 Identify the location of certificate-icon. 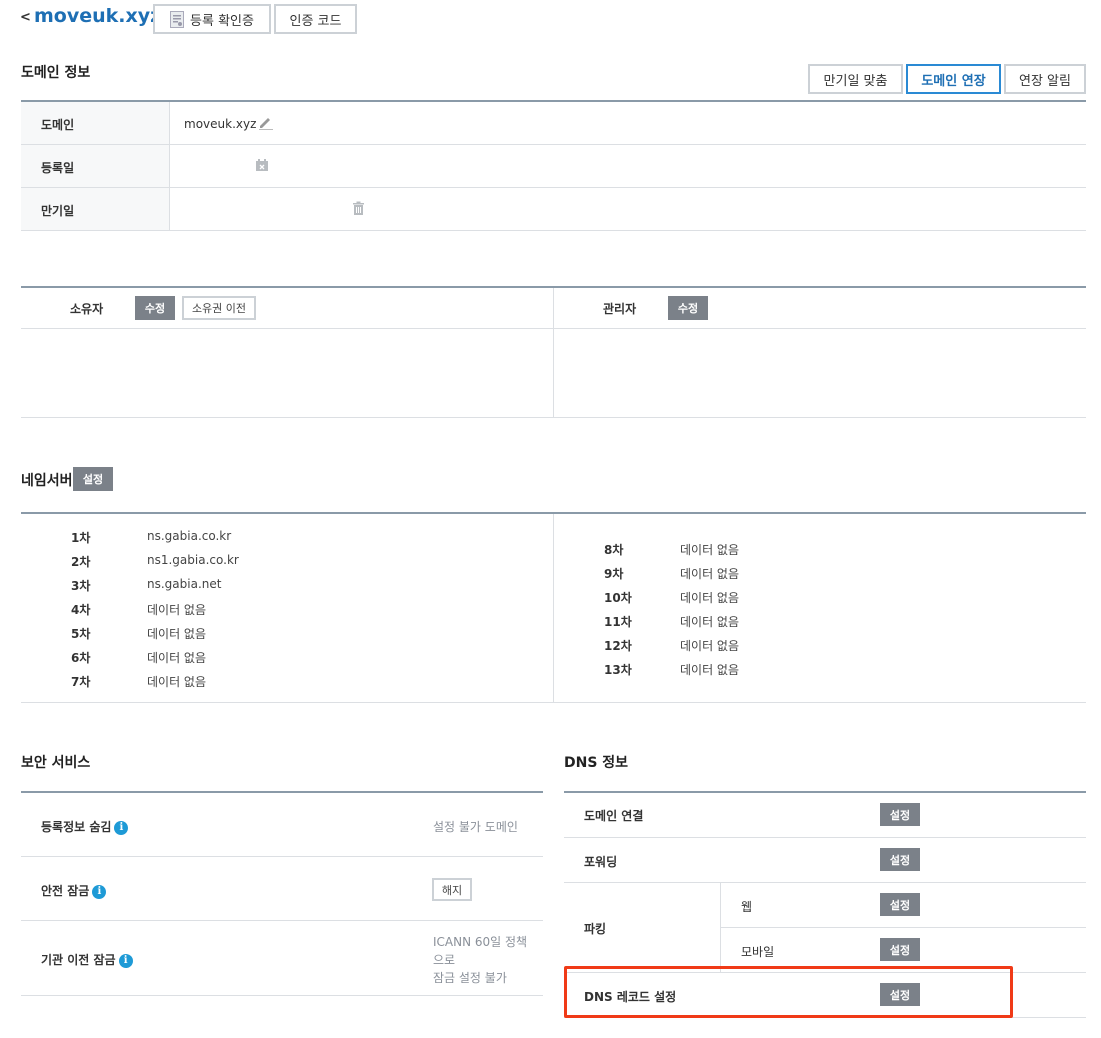
(177, 19).